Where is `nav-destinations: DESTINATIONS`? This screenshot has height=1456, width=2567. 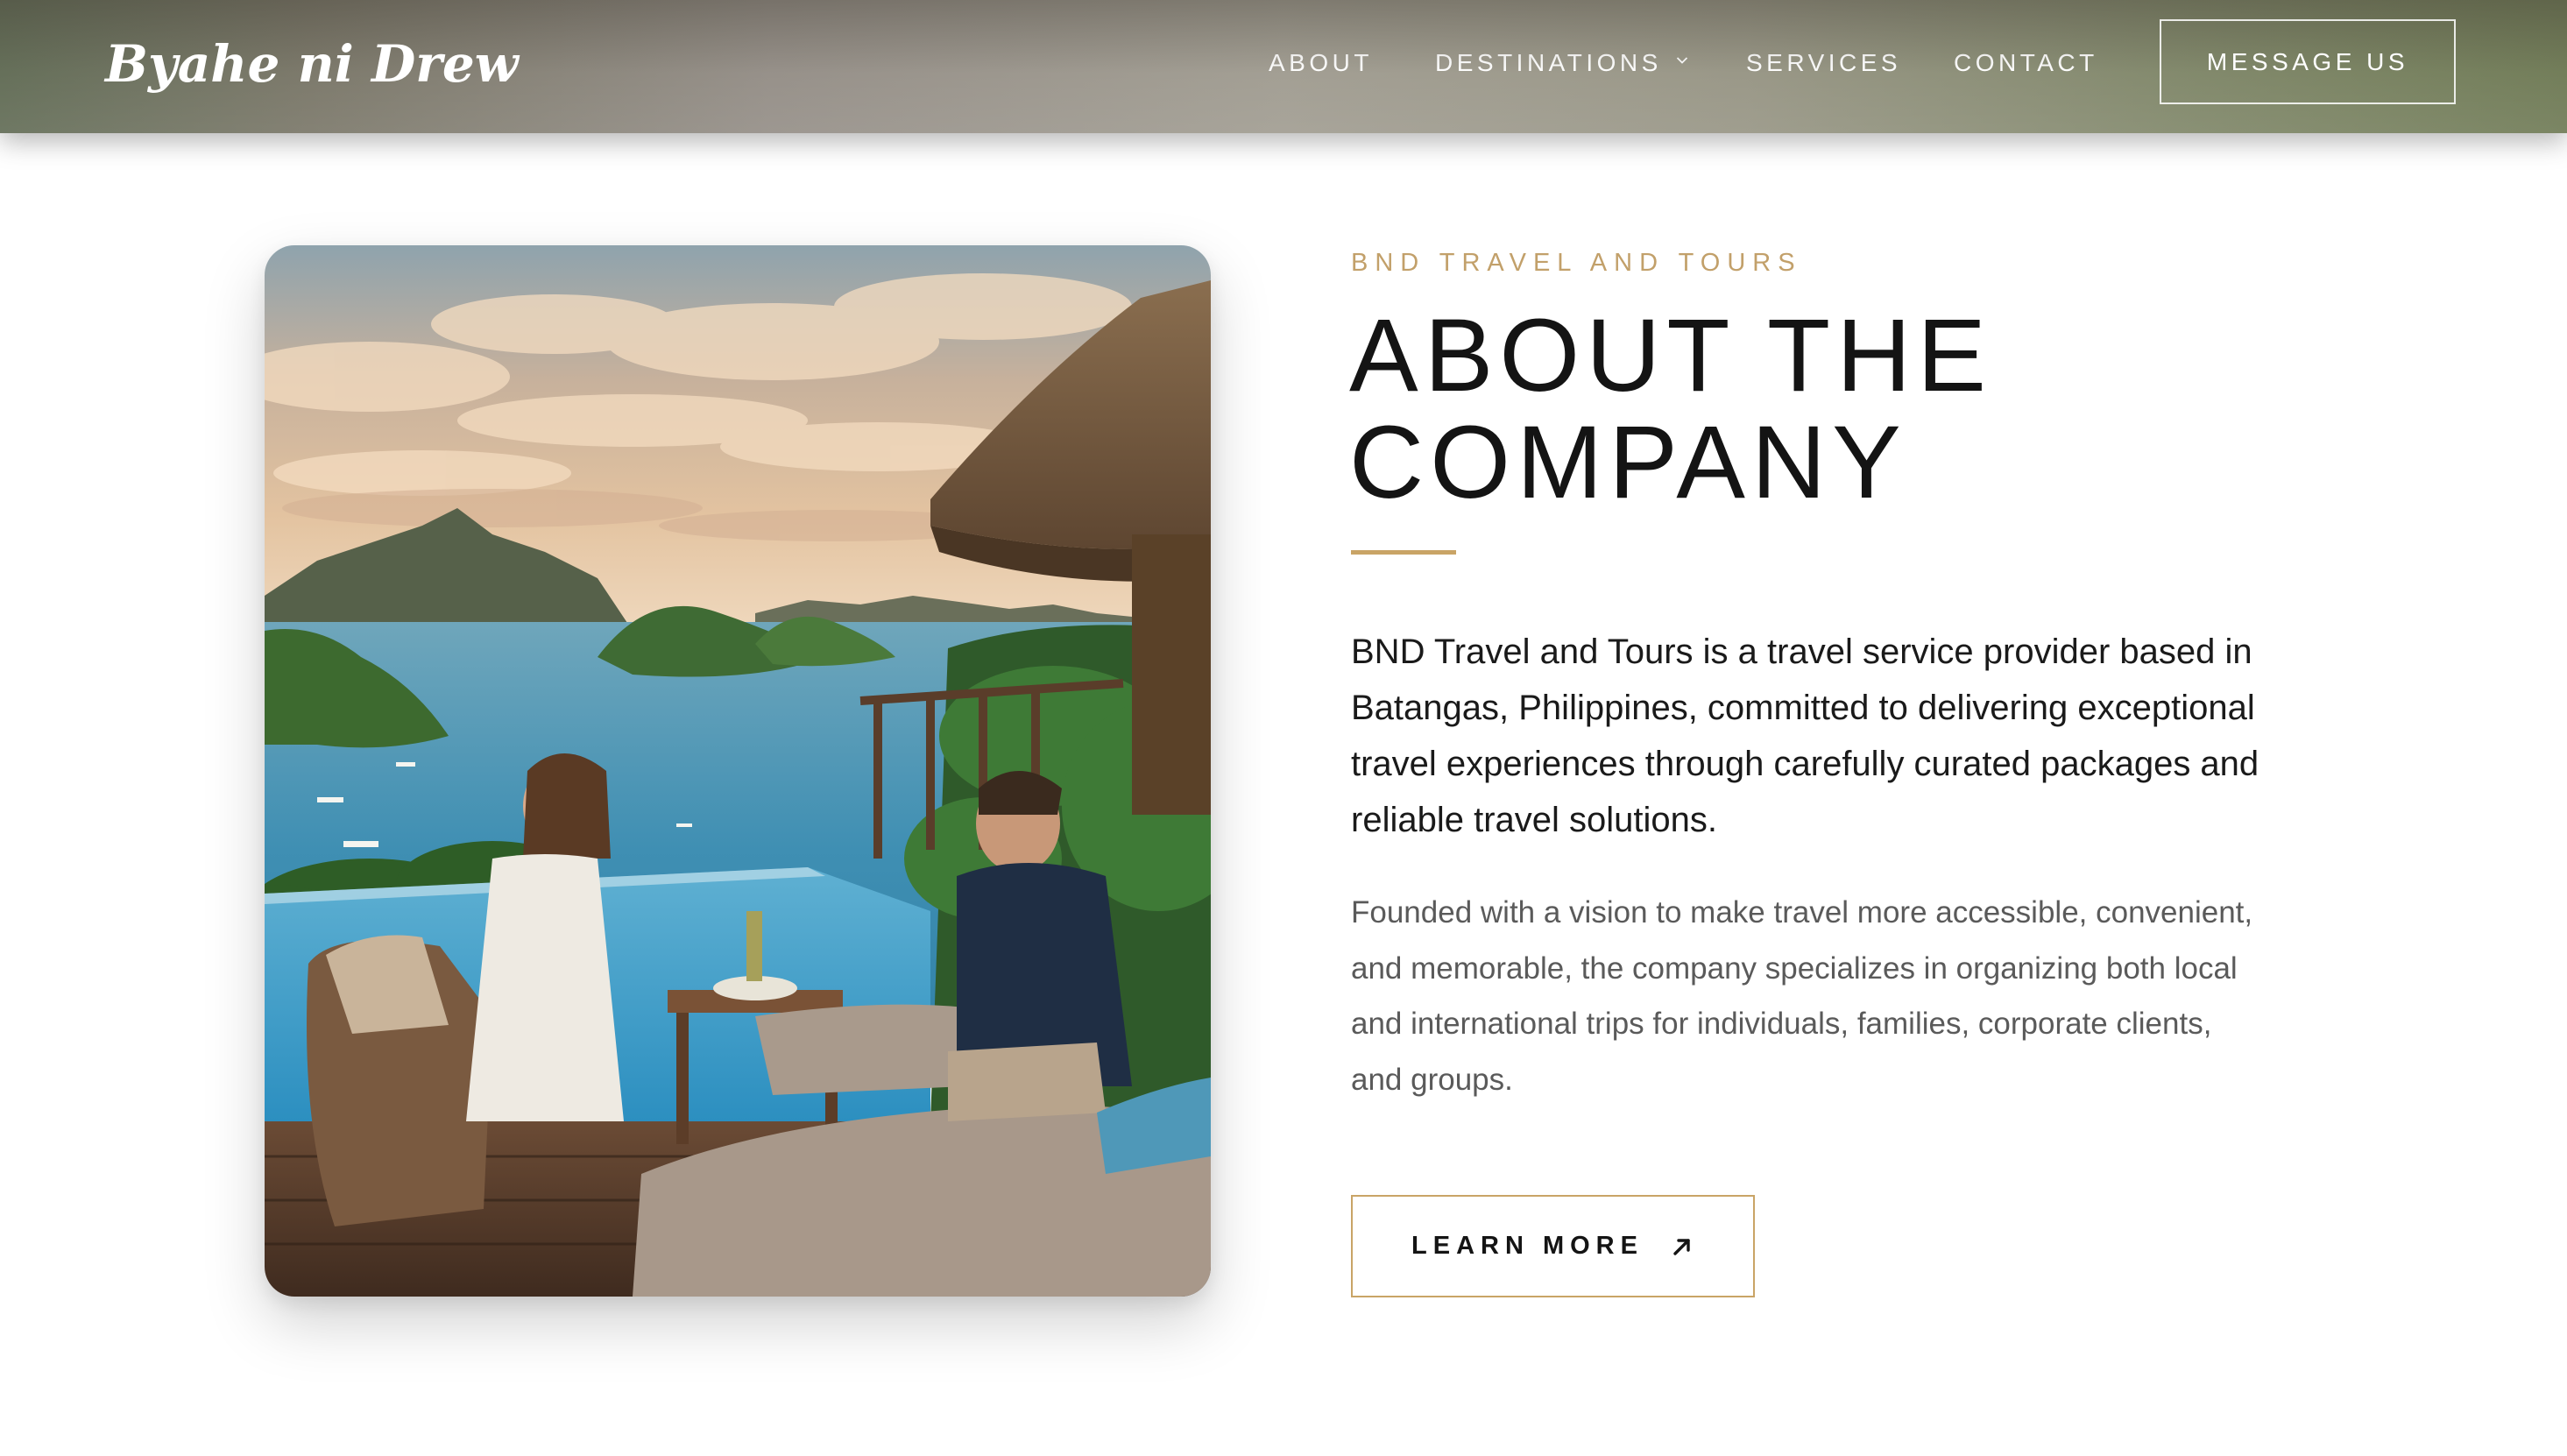
nav-destinations: DESTINATIONS is located at coordinates (1561, 63).